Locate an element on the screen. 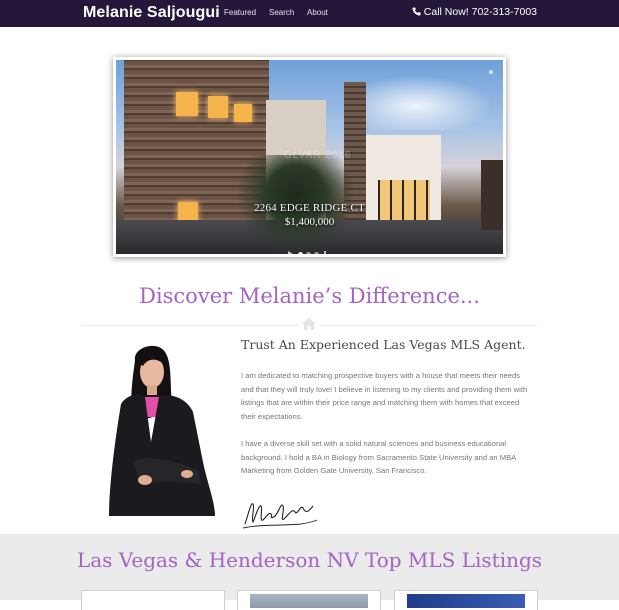 Image resolution: width=619 pixels, height=610 pixels. slider-dot-active is located at coordinates (300, 253).